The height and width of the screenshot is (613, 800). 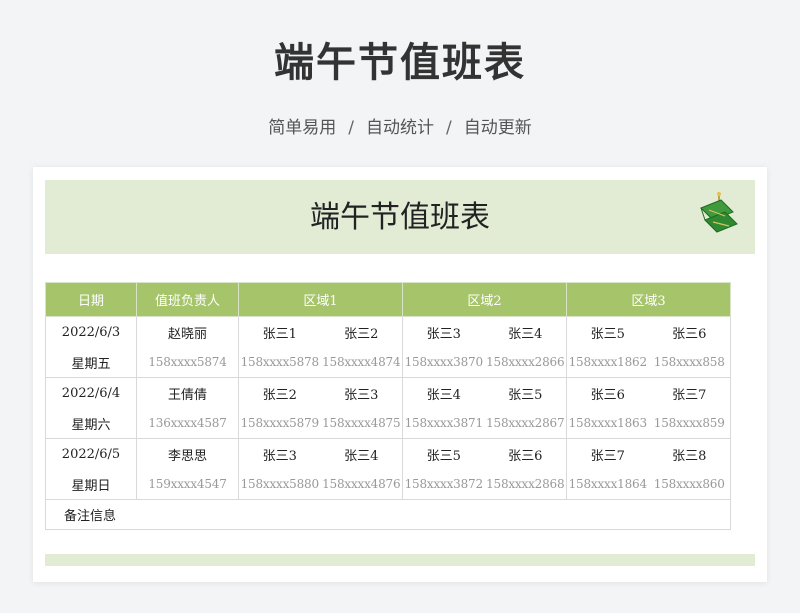 I want to click on date-cell: 2022/6/4, so click(x=91, y=392).